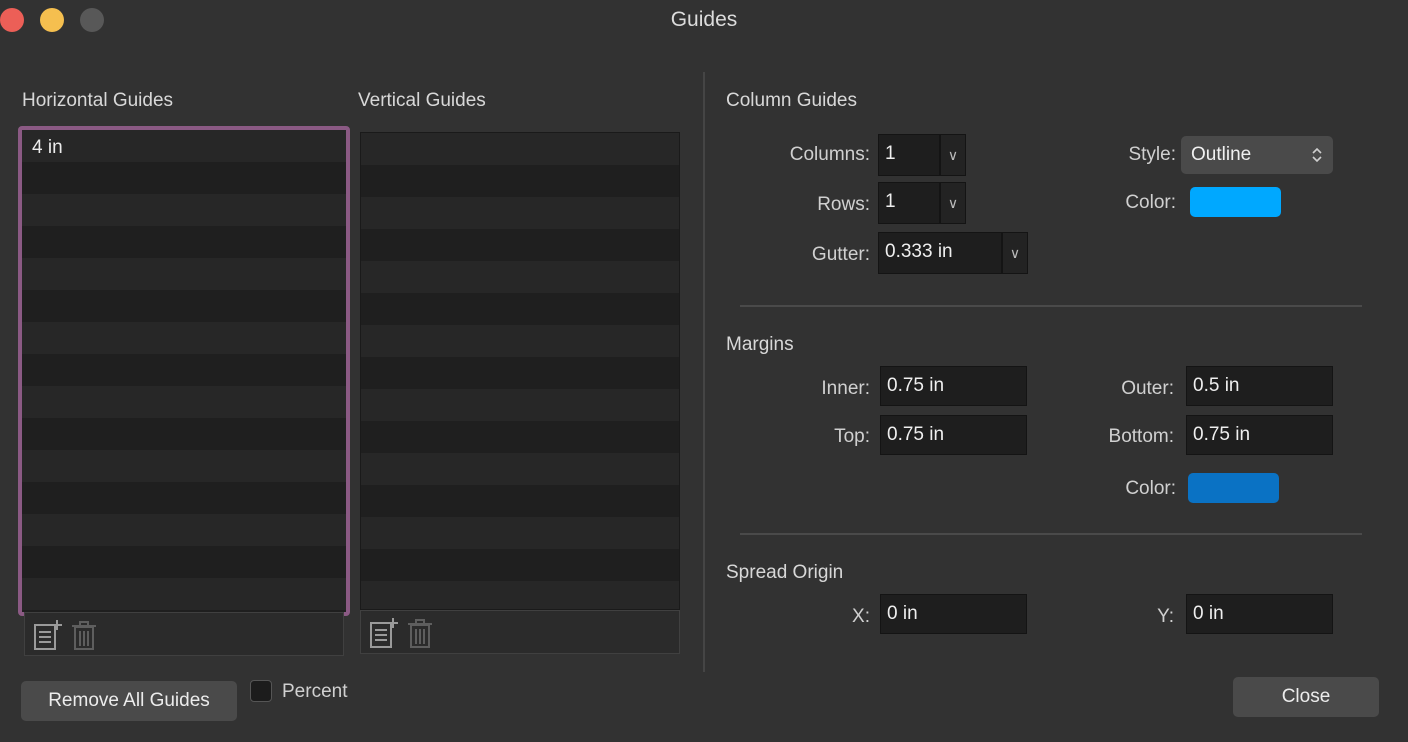 The image size is (1408, 742). I want to click on rows-dropdown-button: ∨, so click(953, 203).